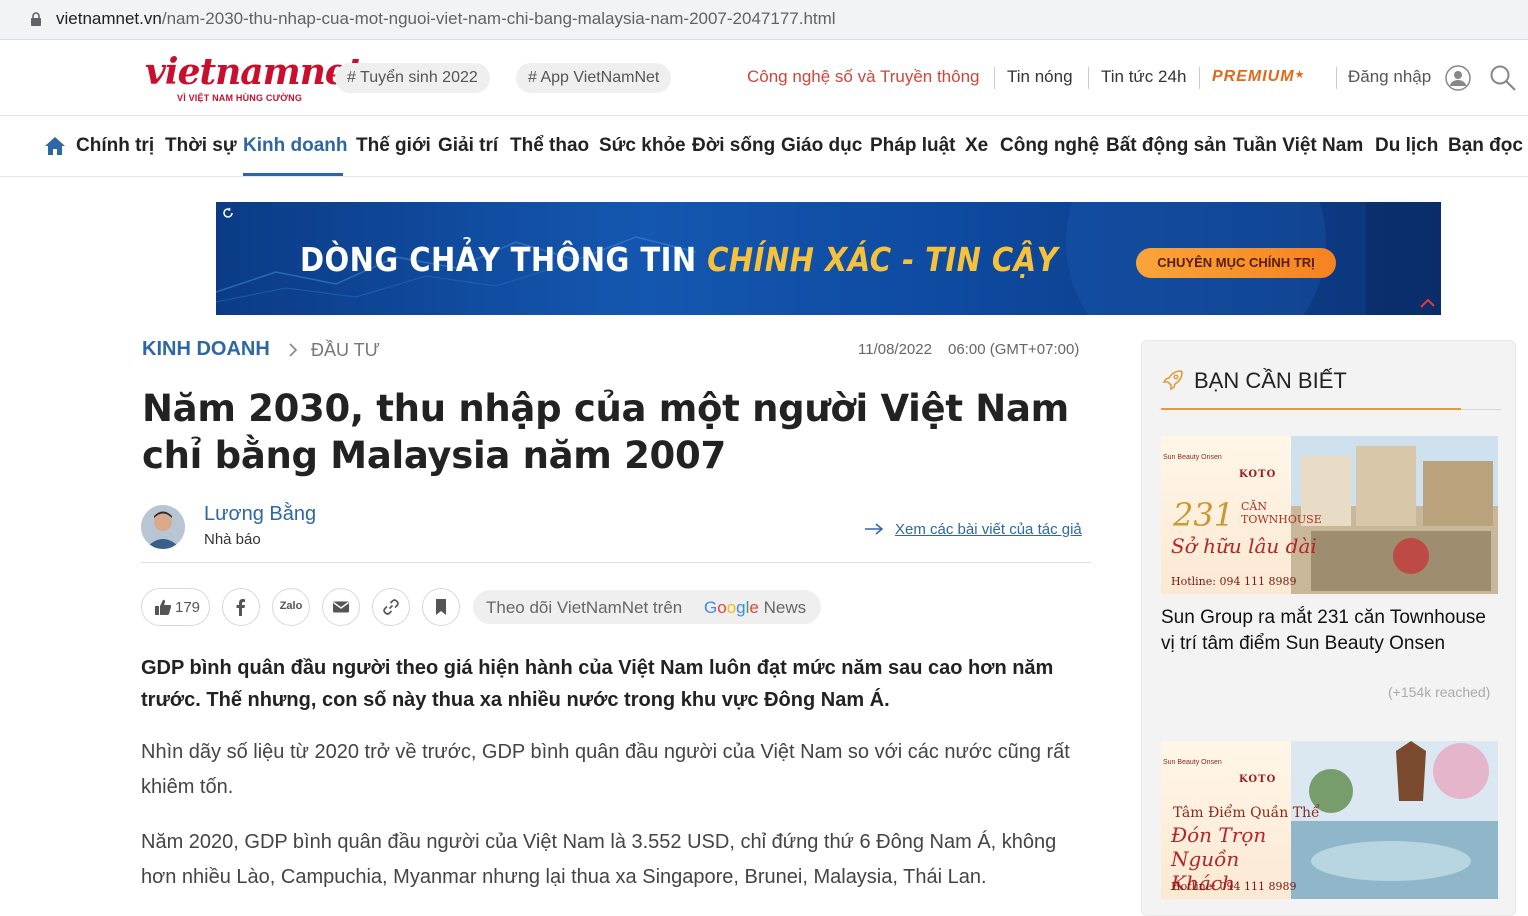  I want to click on google-news-follow-button: Theo dõi VietNamNet trên Google News, so click(647, 607).